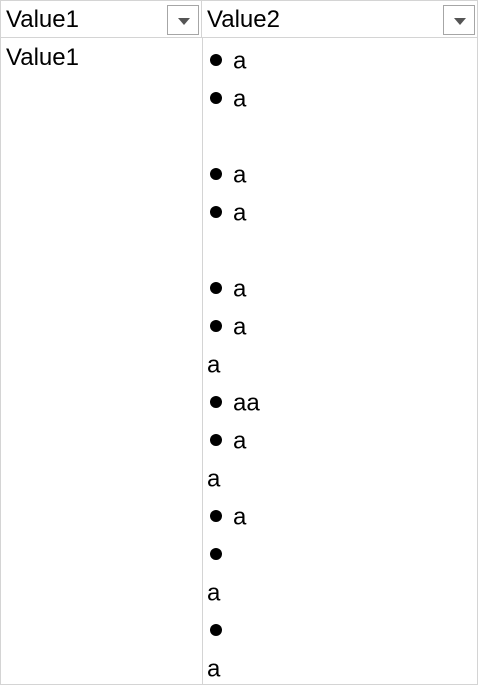  Describe the element at coordinates (42, 58) in the screenshot. I see `cell-value1: Value1` at that location.